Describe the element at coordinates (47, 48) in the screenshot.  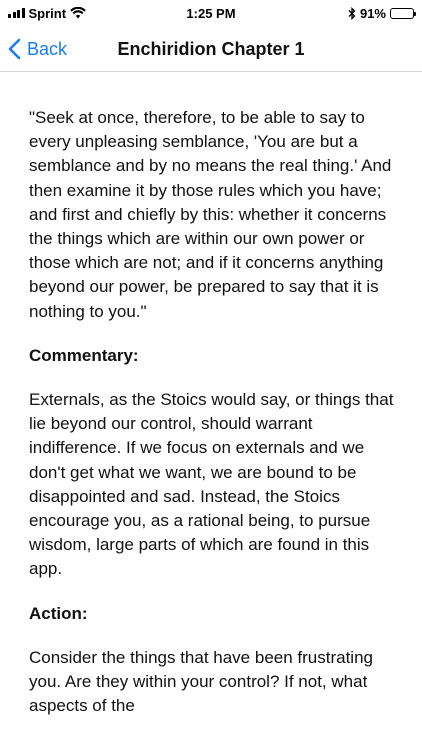
I see `back-label: Back` at that location.